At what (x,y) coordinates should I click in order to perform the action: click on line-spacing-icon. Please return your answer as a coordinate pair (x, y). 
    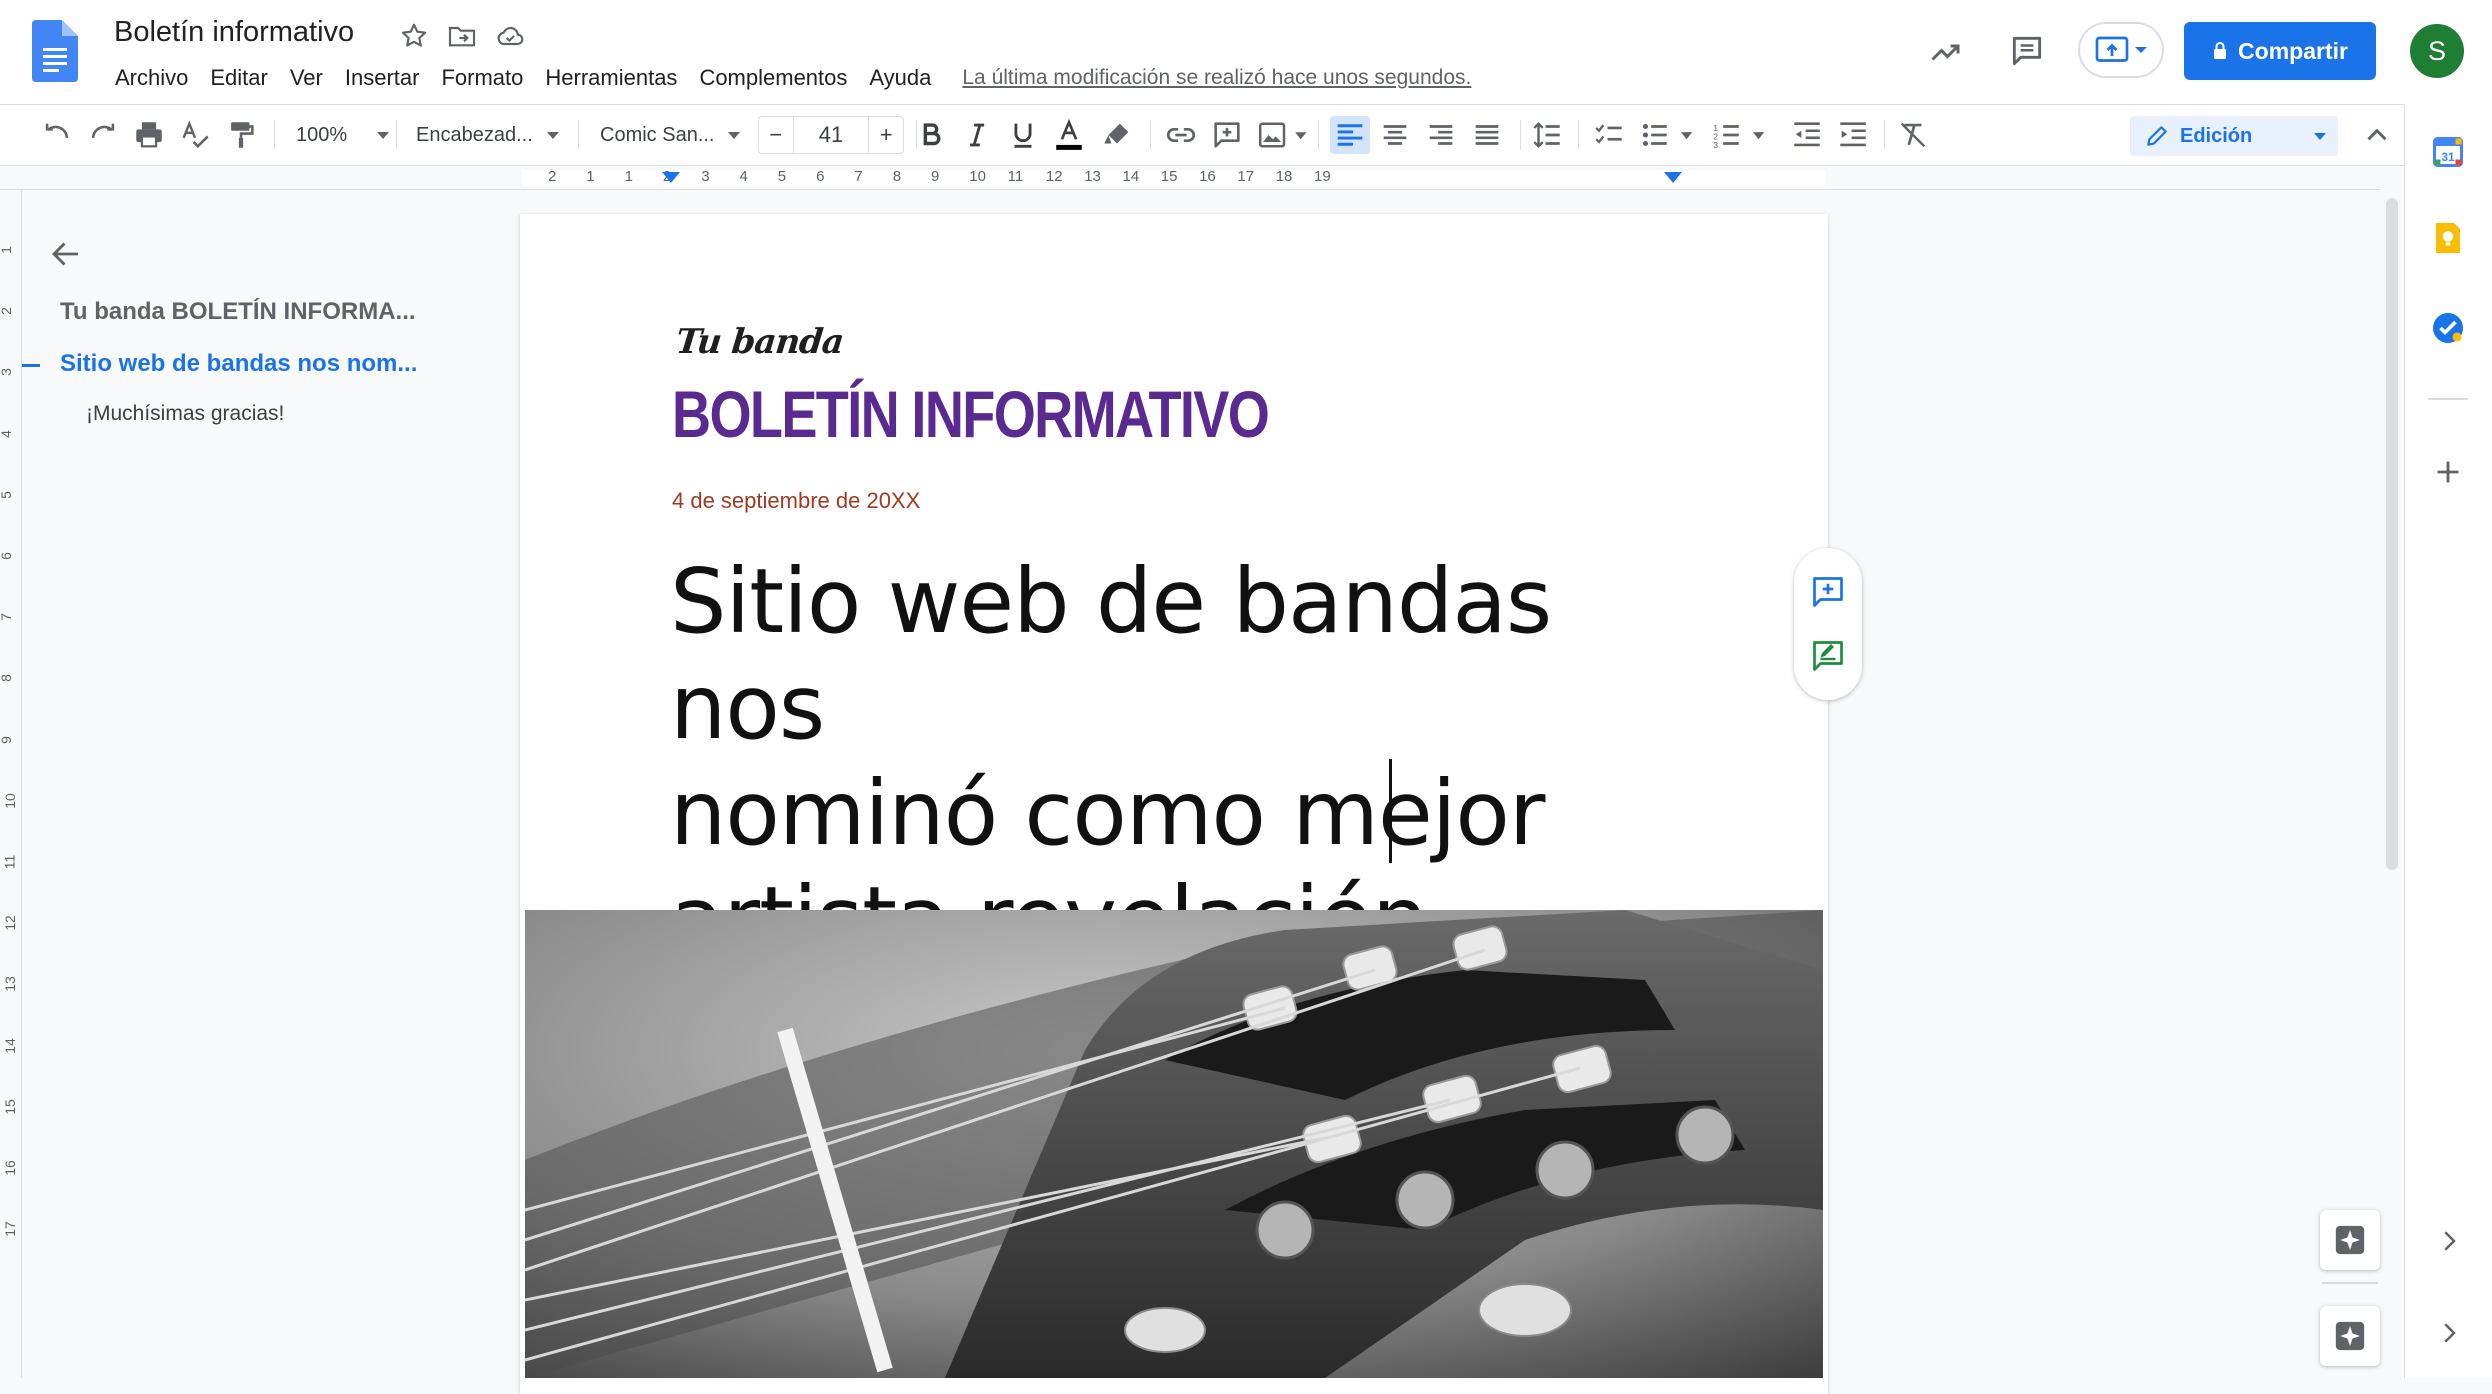
    Looking at the image, I should click on (1547, 135).